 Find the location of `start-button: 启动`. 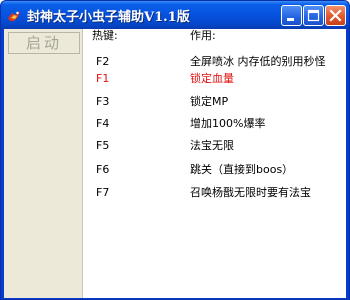

start-button: 启动 is located at coordinates (44, 43).